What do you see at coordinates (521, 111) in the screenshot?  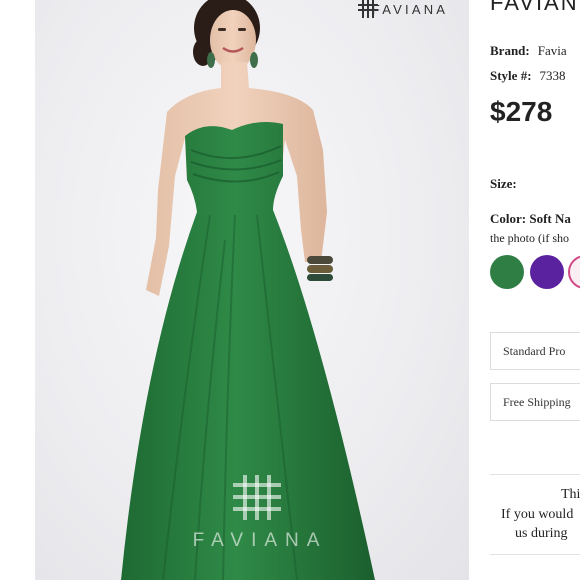 I see `price: $278` at bounding box center [521, 111].